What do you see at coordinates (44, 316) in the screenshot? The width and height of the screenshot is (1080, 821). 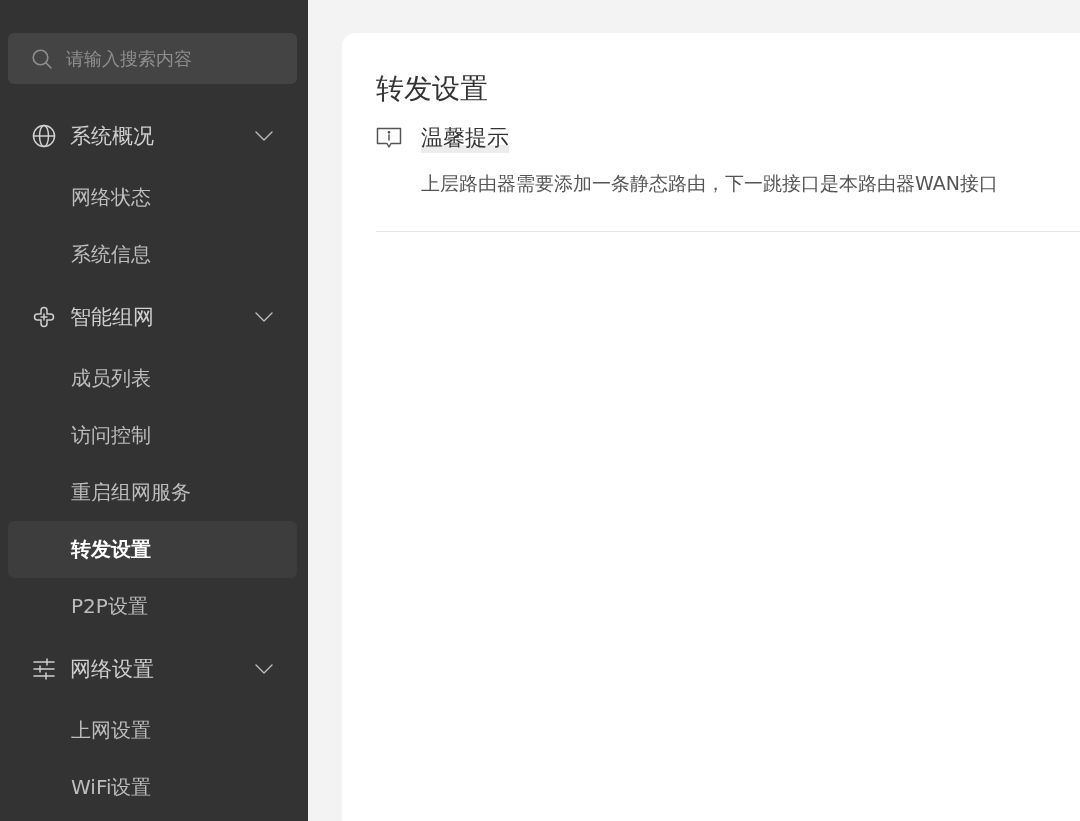 I see `plus-outline-icon` at bounding box center [44, 316].